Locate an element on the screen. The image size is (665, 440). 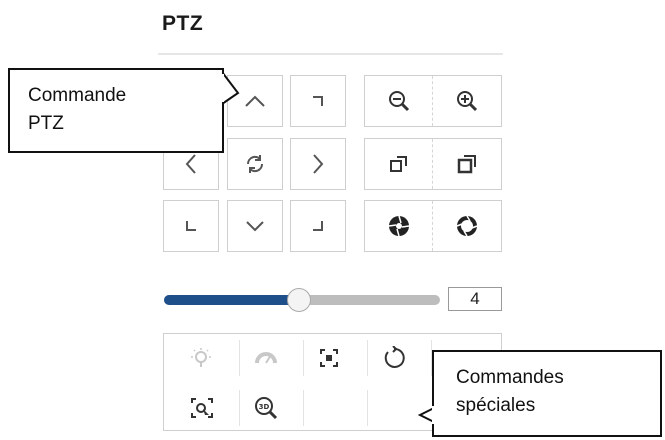
light-button is located at coordinates (208, 358).